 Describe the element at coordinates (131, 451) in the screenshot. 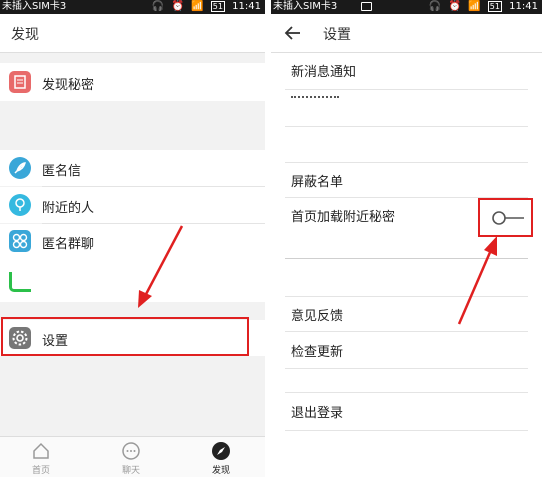

I see `chat-bubble-icon` at that location.